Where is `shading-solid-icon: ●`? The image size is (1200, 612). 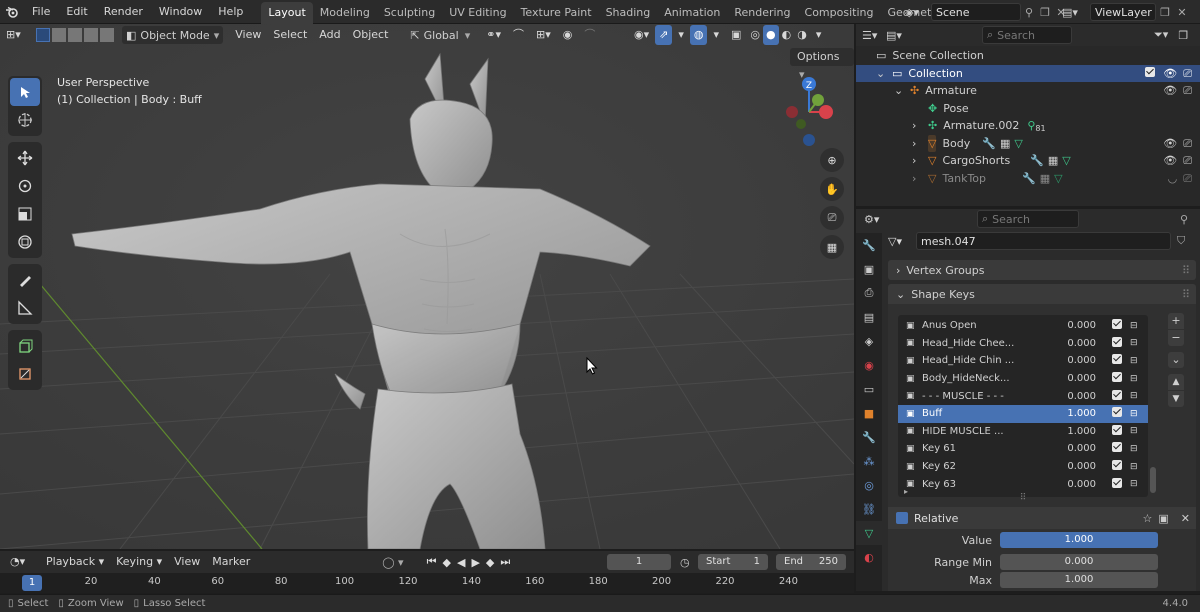 shading-solid-icon: ● is located at coordinates (771, 35).